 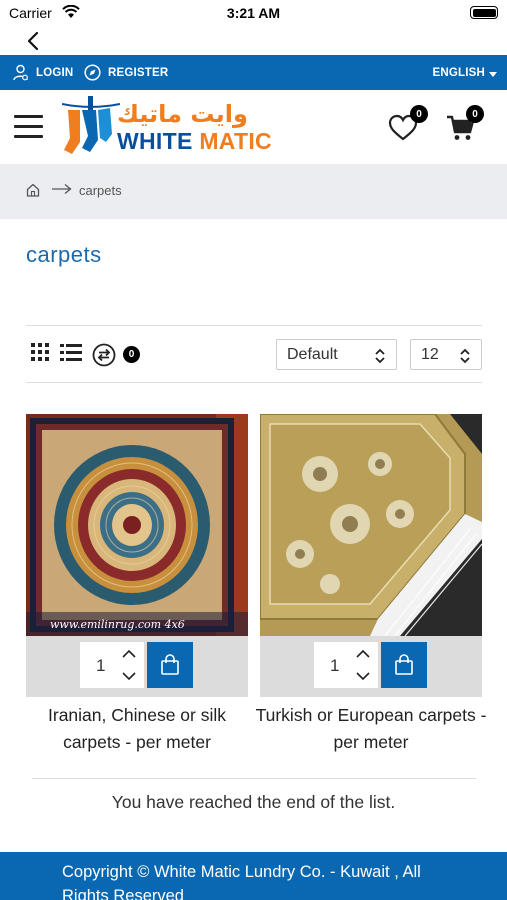 I want to click on limit-select: 12, so click(x=446, y=354).